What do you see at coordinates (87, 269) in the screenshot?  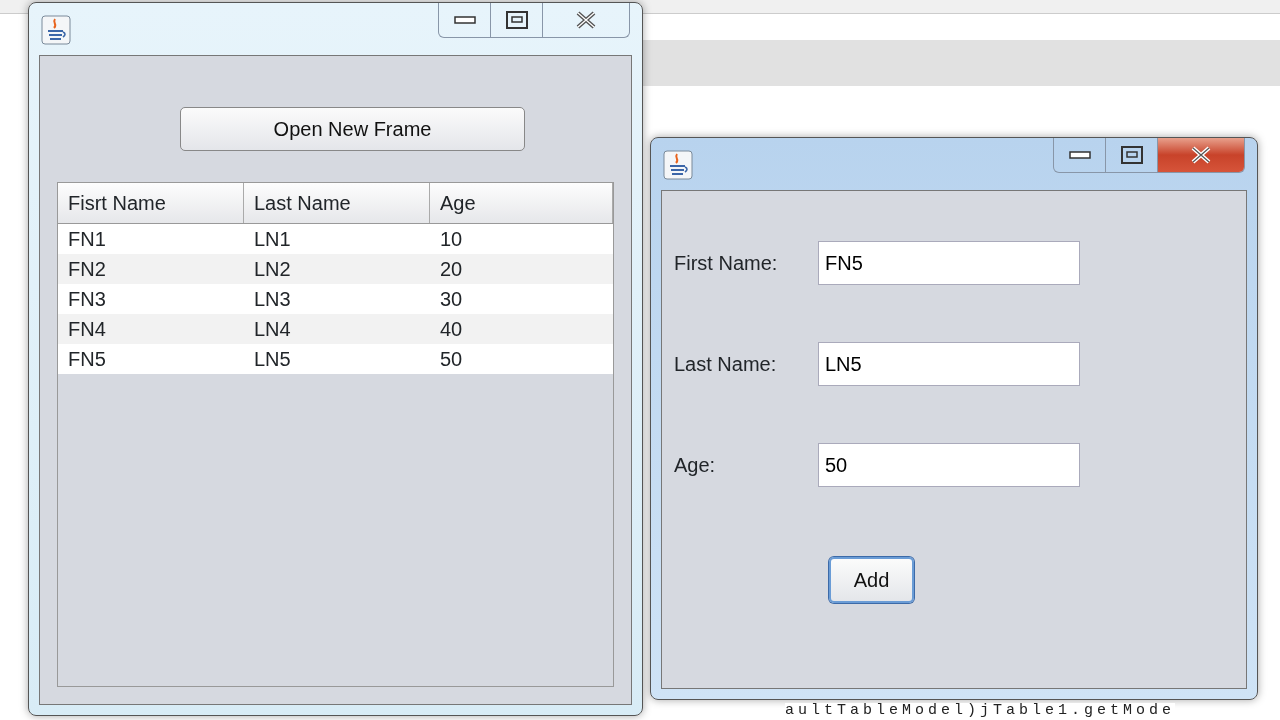 I see `table-cell-text: FN2` at bounding box center [87, 269].